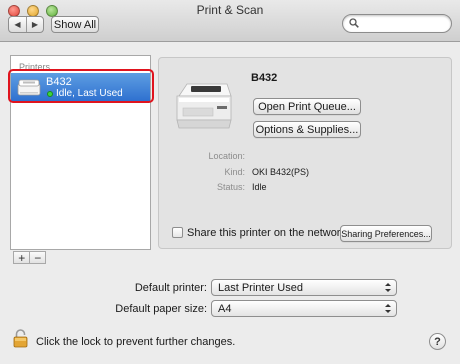 The width and height of the screenshot is (460, 364). What do you see at coordinates (20, 338) in the screenshot?
I see `lock-icon` at bounding box center [20, 338].